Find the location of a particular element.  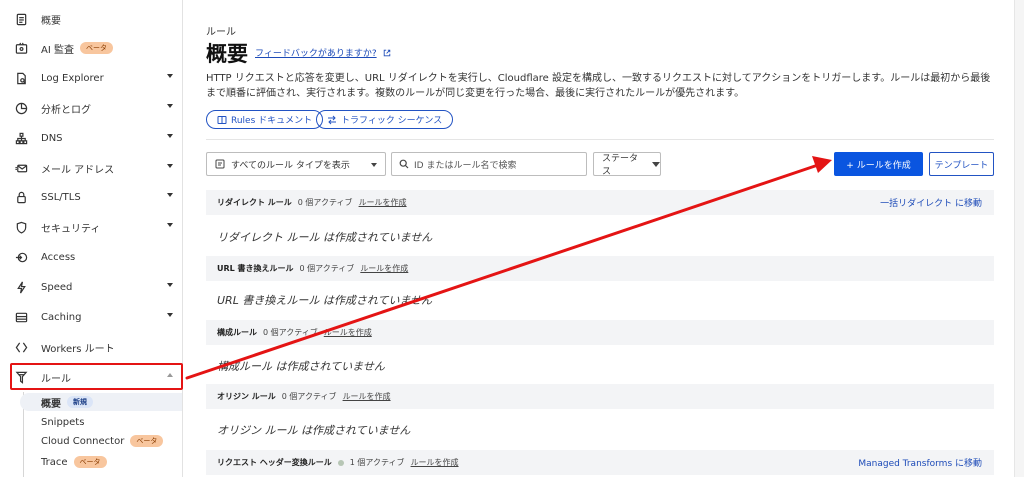

section-name: リクエスト ヘッダー変換ルール is located at coordinates (274, 462).